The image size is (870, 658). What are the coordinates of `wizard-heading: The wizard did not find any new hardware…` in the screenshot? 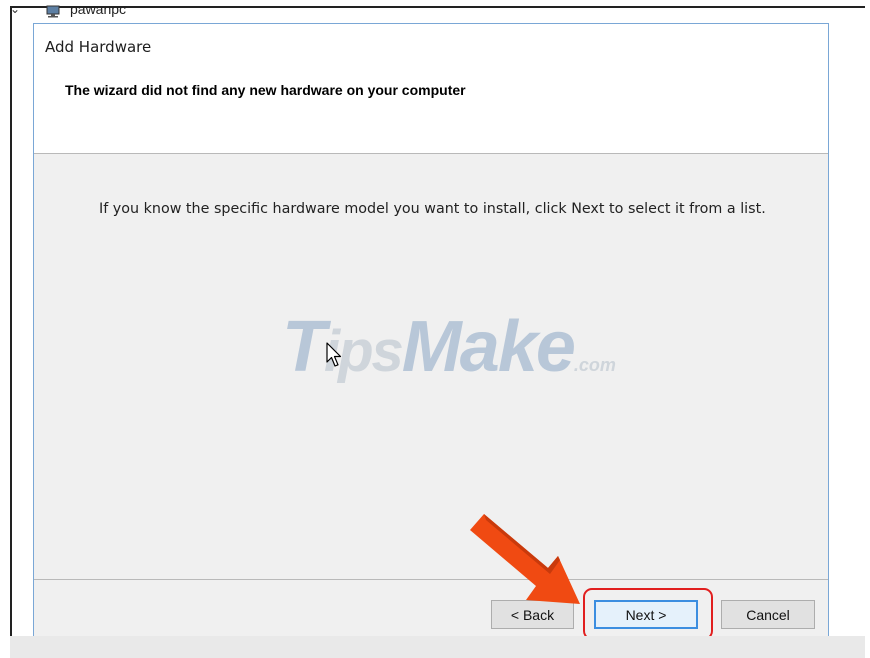 It's located at (265, 90).